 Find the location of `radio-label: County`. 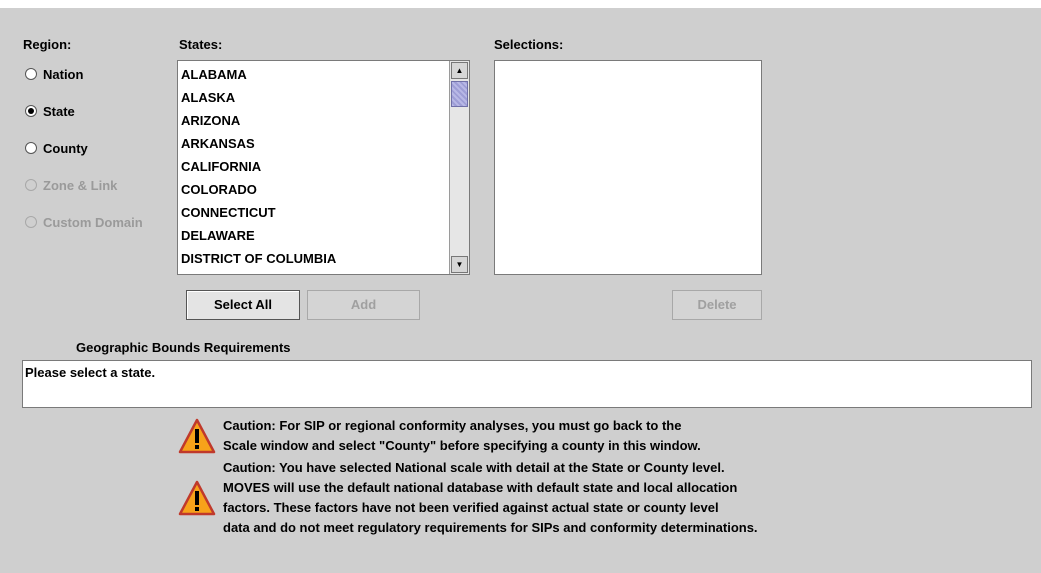

radio-label: County is located at coordinates (65, 148).